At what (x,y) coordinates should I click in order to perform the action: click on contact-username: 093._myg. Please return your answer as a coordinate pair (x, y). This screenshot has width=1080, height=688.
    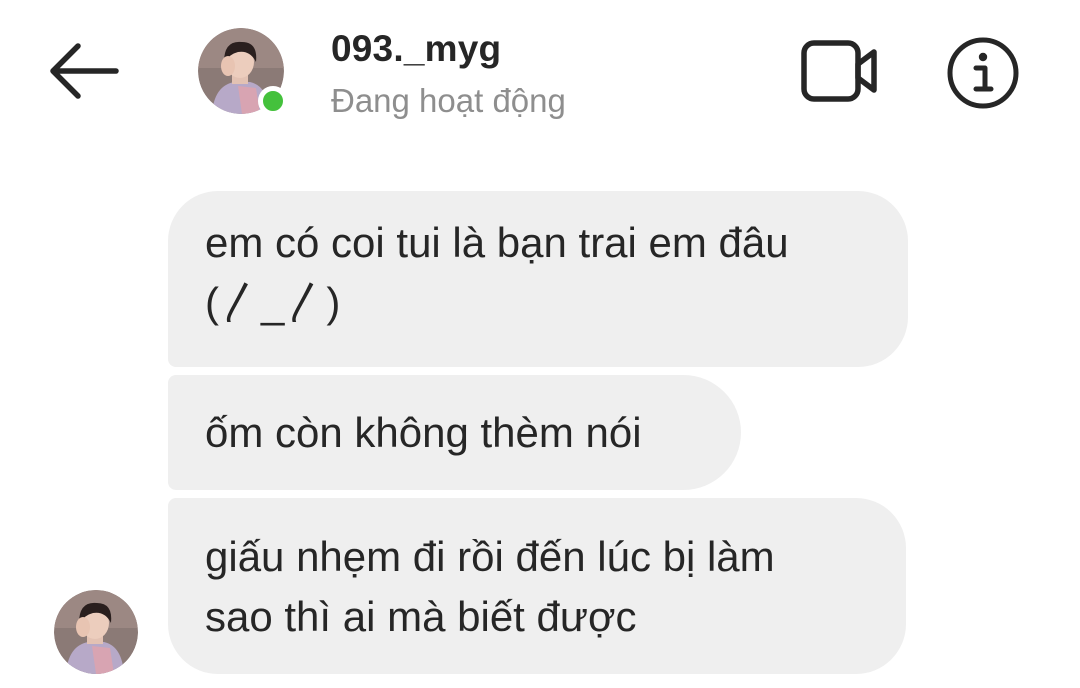
    Looking at the image, I should click on (416, 49).